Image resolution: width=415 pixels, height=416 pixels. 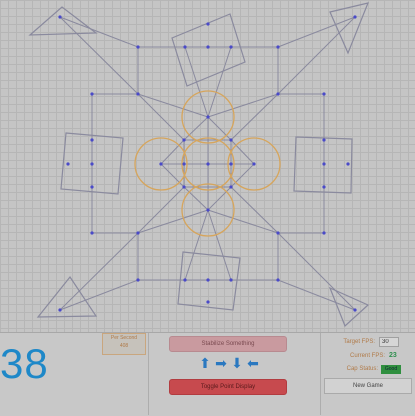 What do you see at coordinates (362, 369) in the screenshot?
I see `cap-status-label: Cap Status:` at bounding box center [362, 369].